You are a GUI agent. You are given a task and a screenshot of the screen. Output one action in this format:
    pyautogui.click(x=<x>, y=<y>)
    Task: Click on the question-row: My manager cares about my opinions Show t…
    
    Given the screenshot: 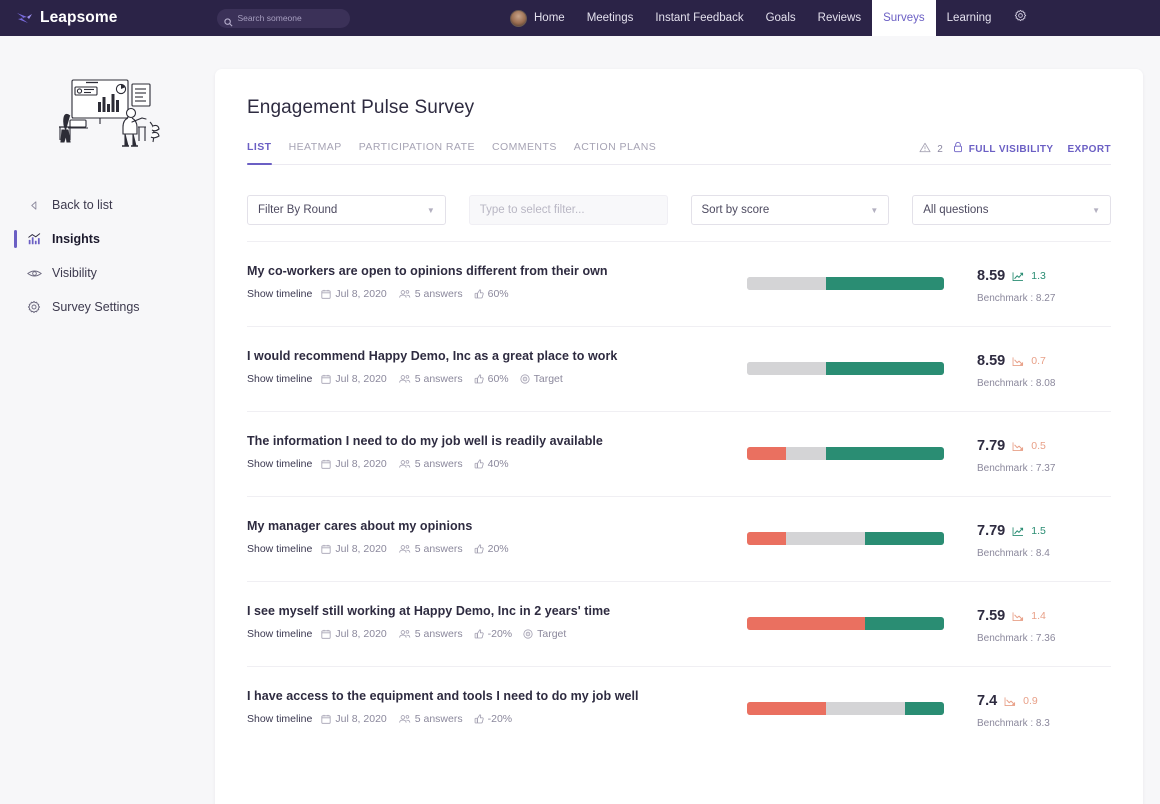 What is the action you would take?
    pyautogui.click(x=679, y=538)
    